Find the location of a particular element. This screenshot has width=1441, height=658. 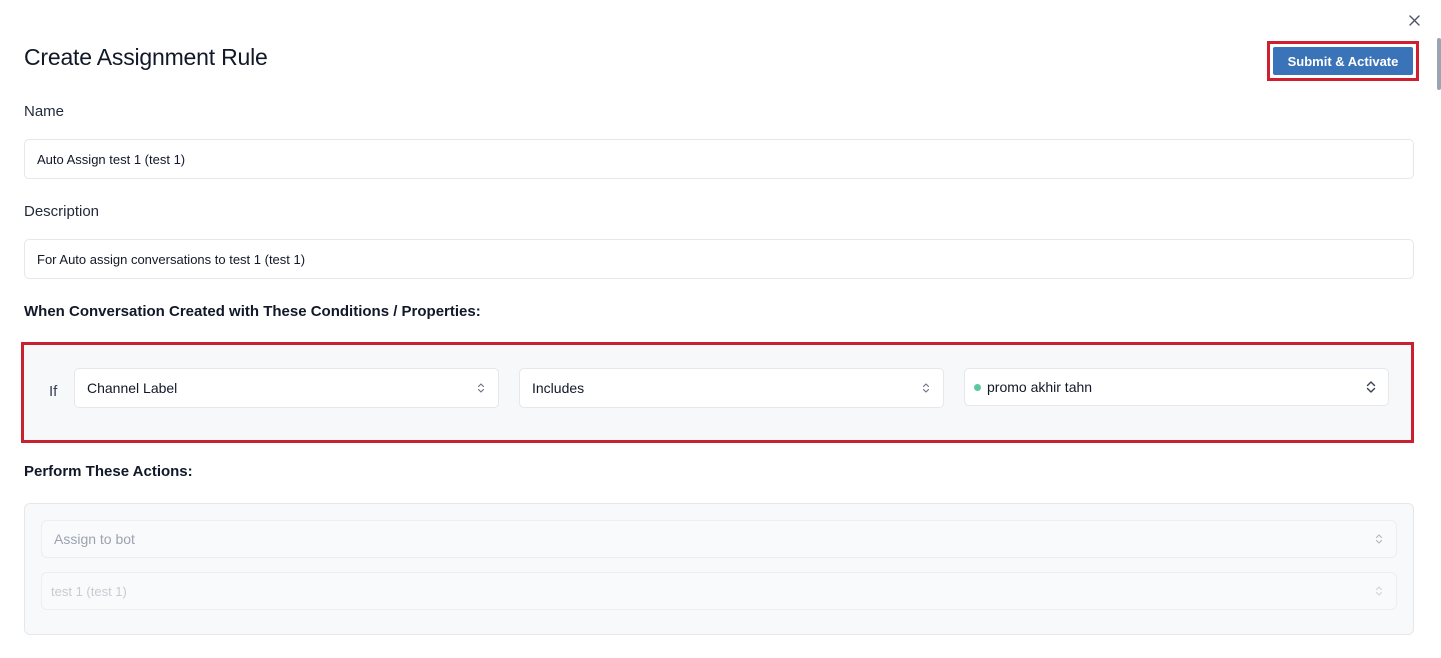

close-icon is located at coordinates (1414, 20).